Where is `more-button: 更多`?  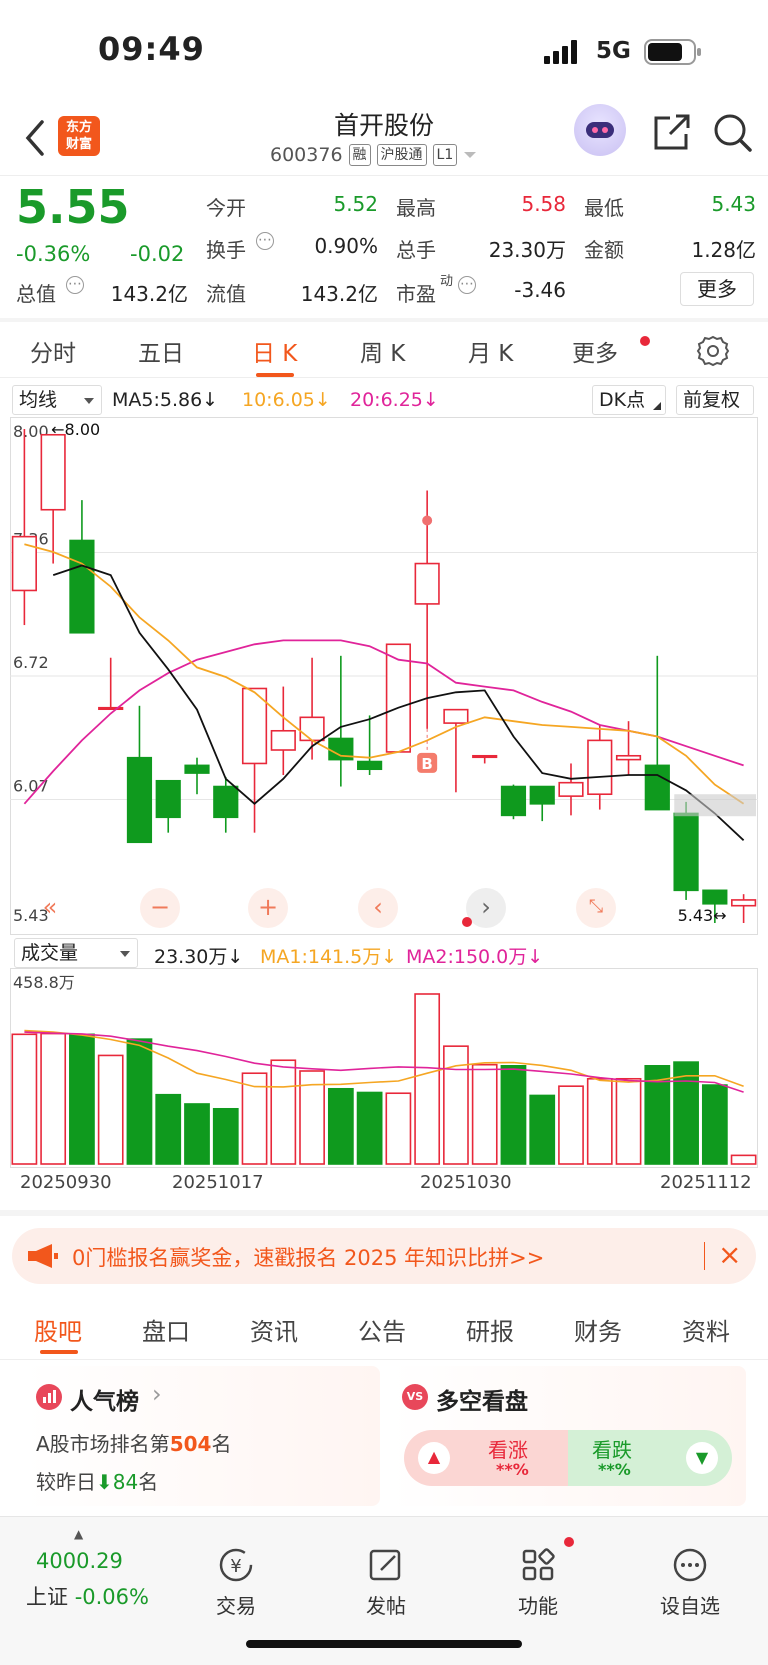
more-button: 更多 is located at coordinates (717, 289).